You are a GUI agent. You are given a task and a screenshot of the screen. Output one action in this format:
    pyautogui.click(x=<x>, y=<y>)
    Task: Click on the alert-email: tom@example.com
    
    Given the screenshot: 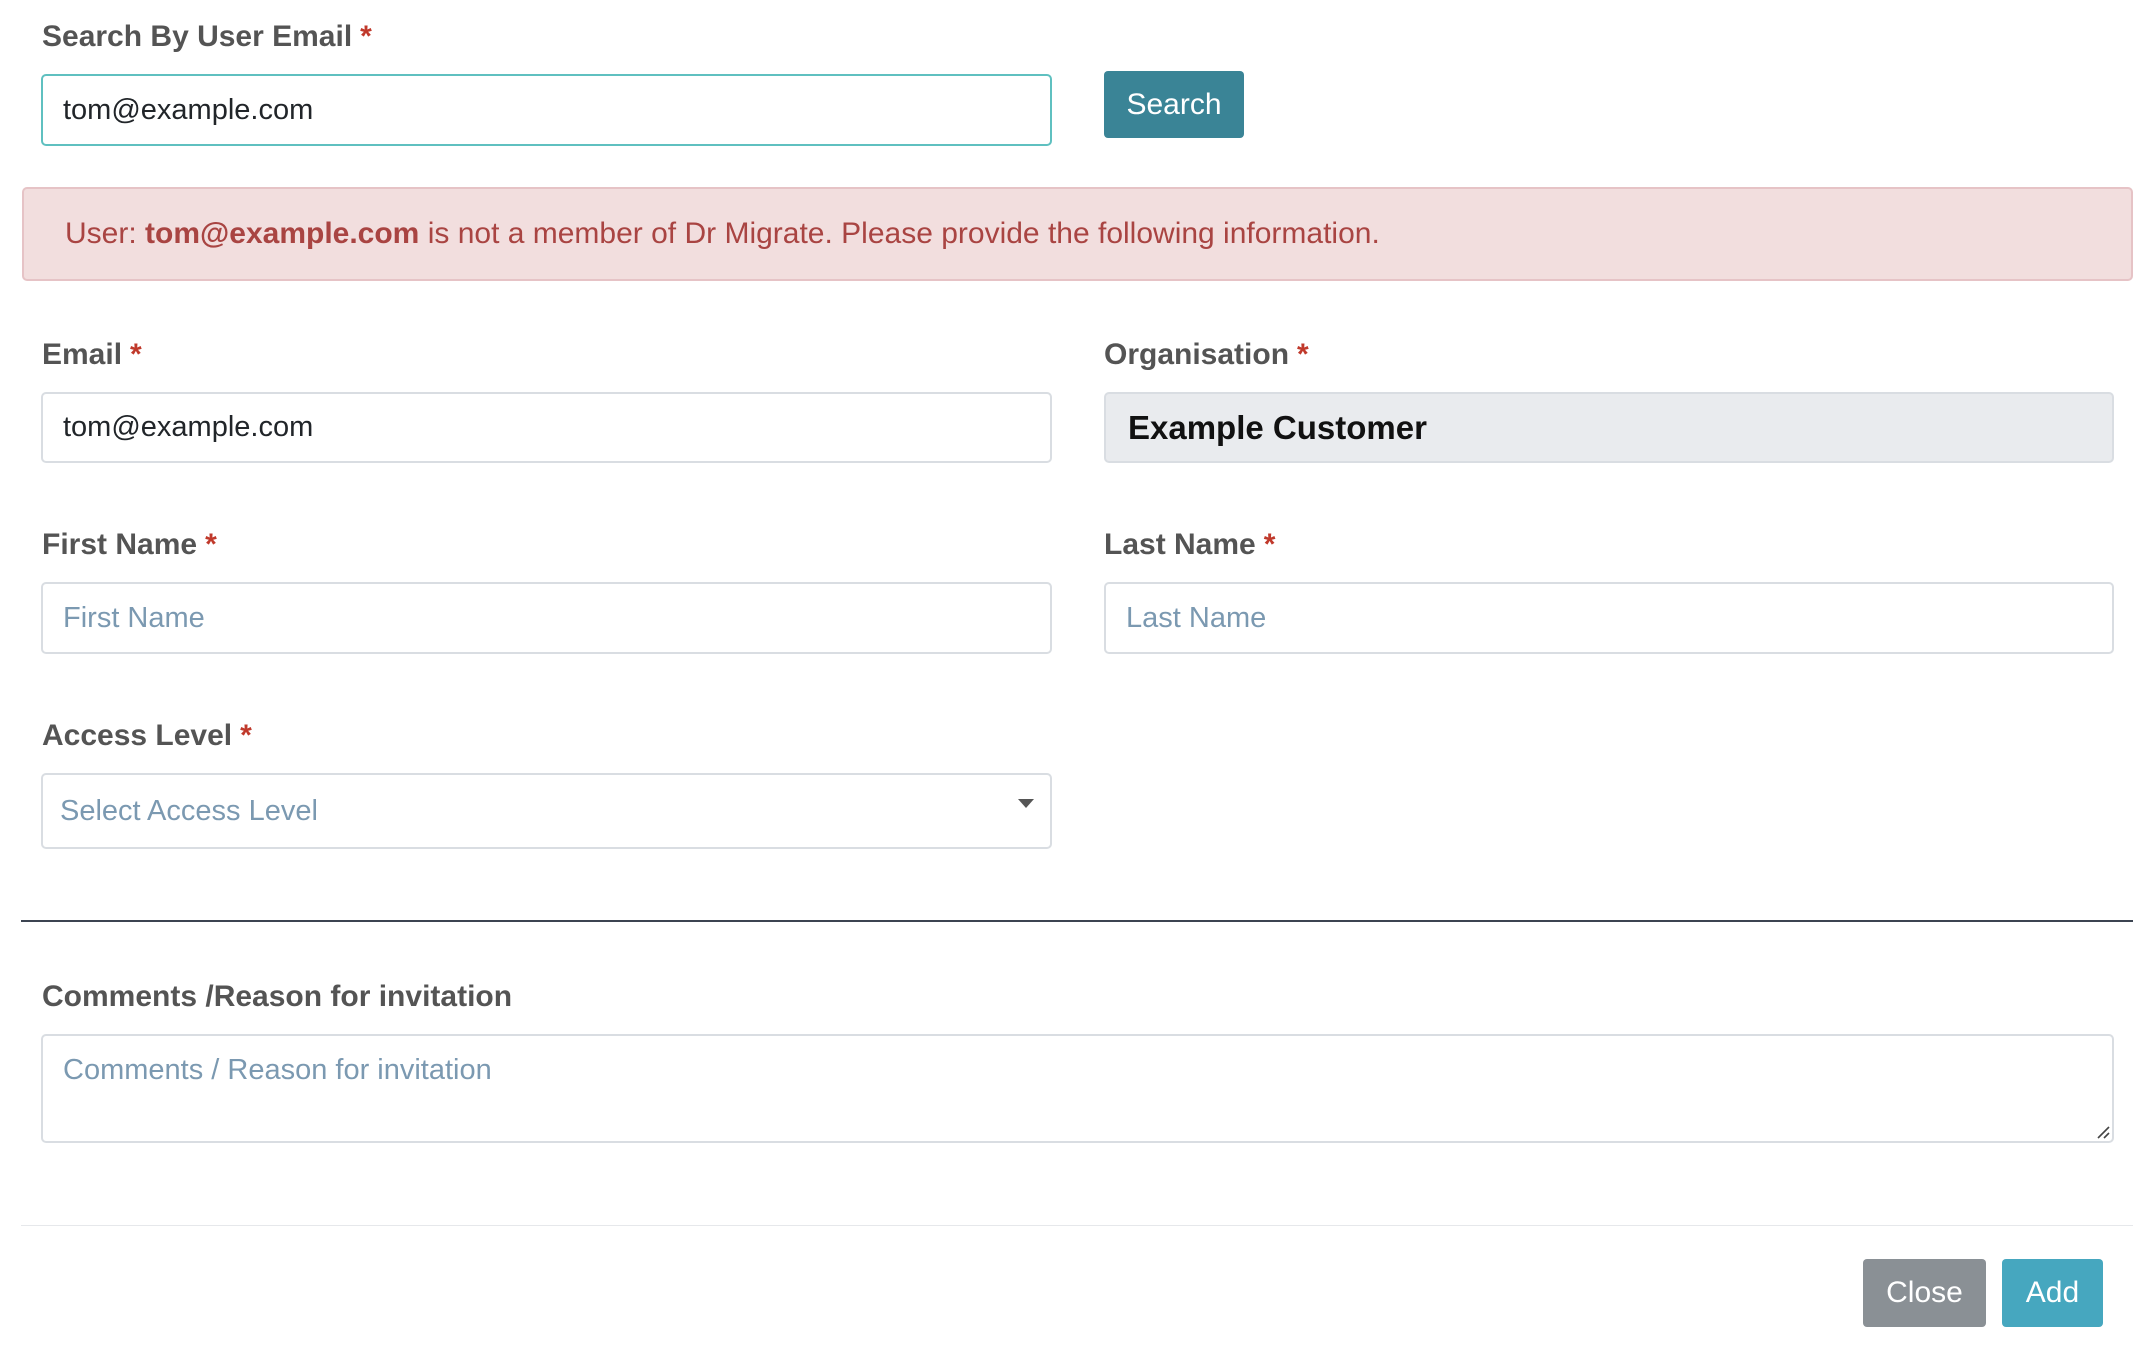 What is the action you would take?
    pyautogui.click(x=282, y=233)
    